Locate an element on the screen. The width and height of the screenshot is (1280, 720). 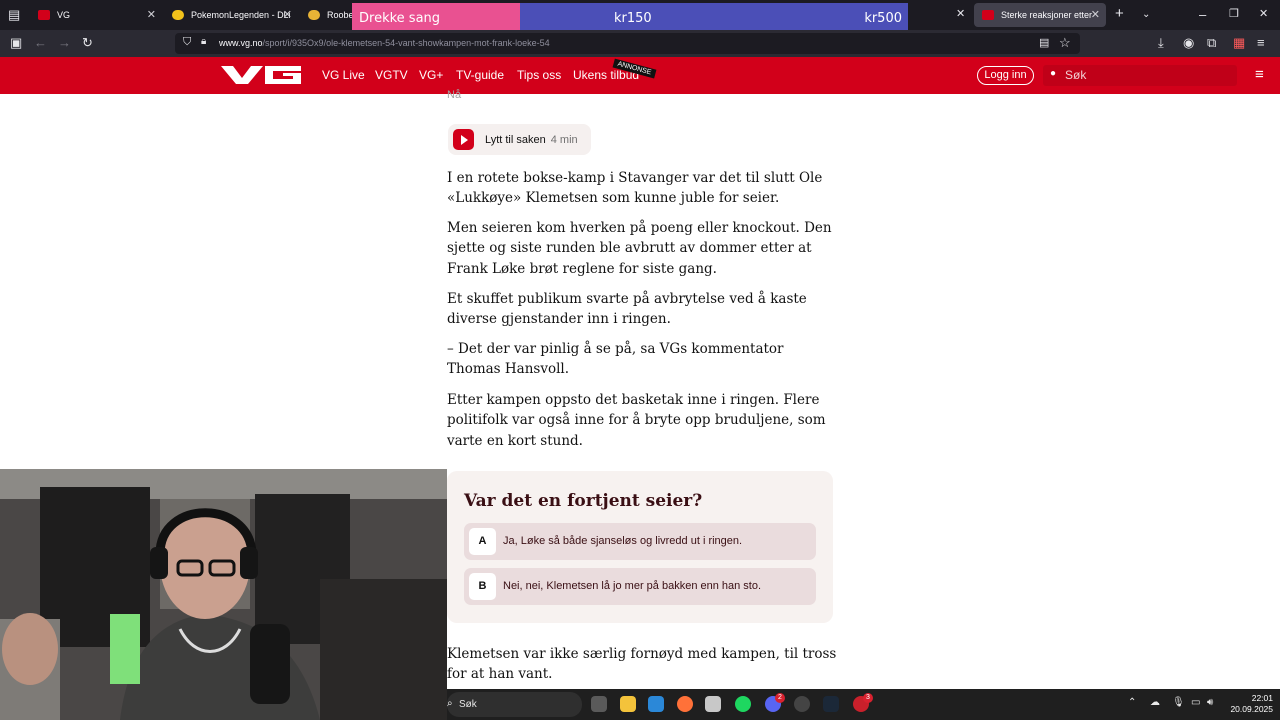
nav-vgtv: VGTV is located at coordinates (391, 75).